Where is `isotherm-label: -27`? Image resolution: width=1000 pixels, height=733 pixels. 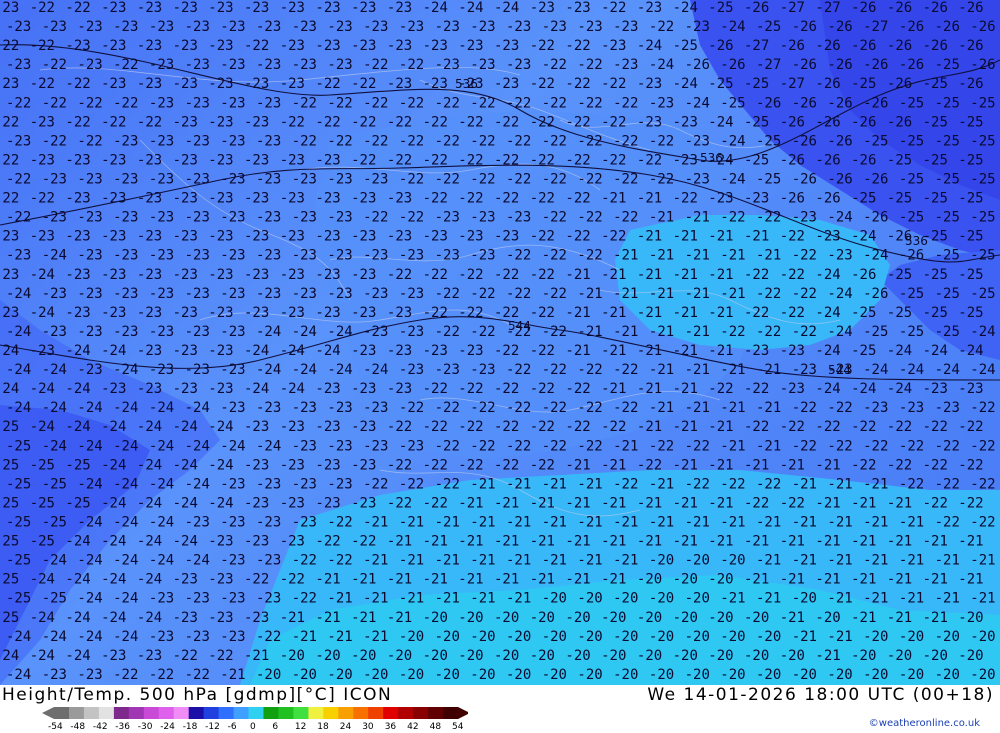 isotherm-label: -27 is located at coordinates (792, 8).